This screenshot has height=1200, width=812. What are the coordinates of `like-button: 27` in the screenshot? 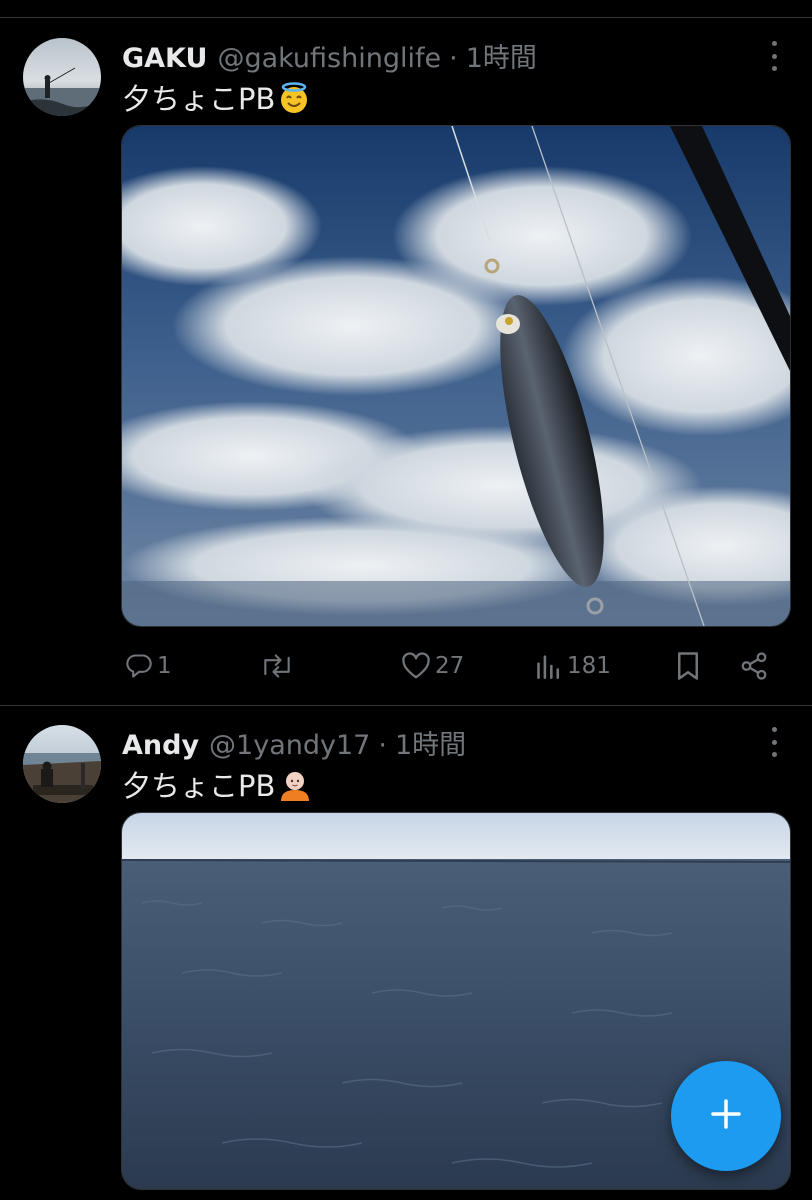 It's located at (432, 666).